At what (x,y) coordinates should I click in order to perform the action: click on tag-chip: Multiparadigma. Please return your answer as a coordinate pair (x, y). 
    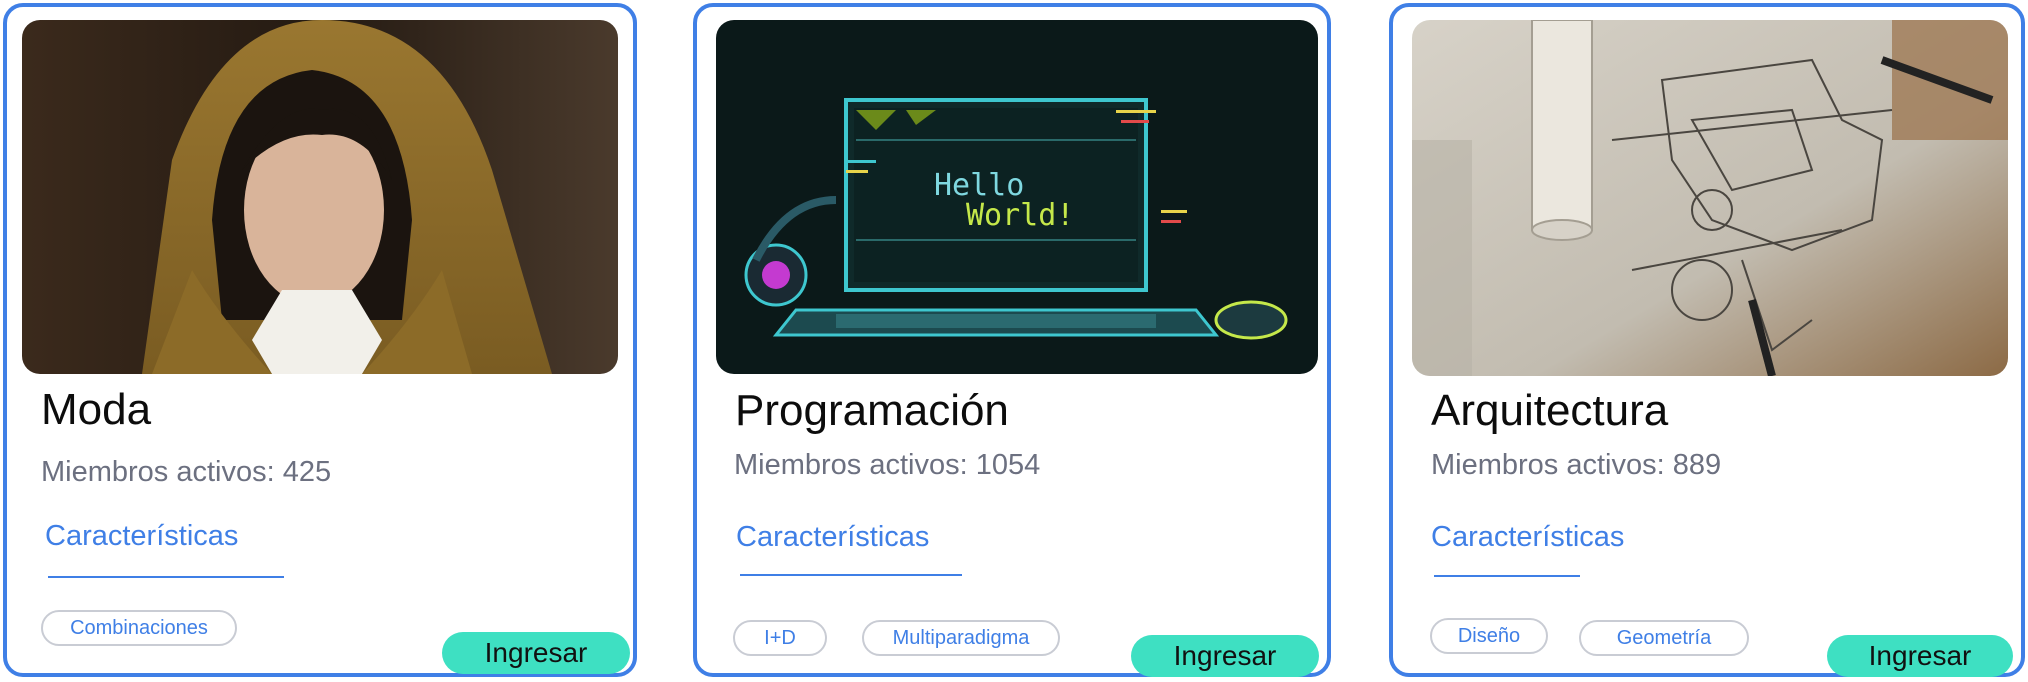
    Looking at the image, I should click on (961, 638).